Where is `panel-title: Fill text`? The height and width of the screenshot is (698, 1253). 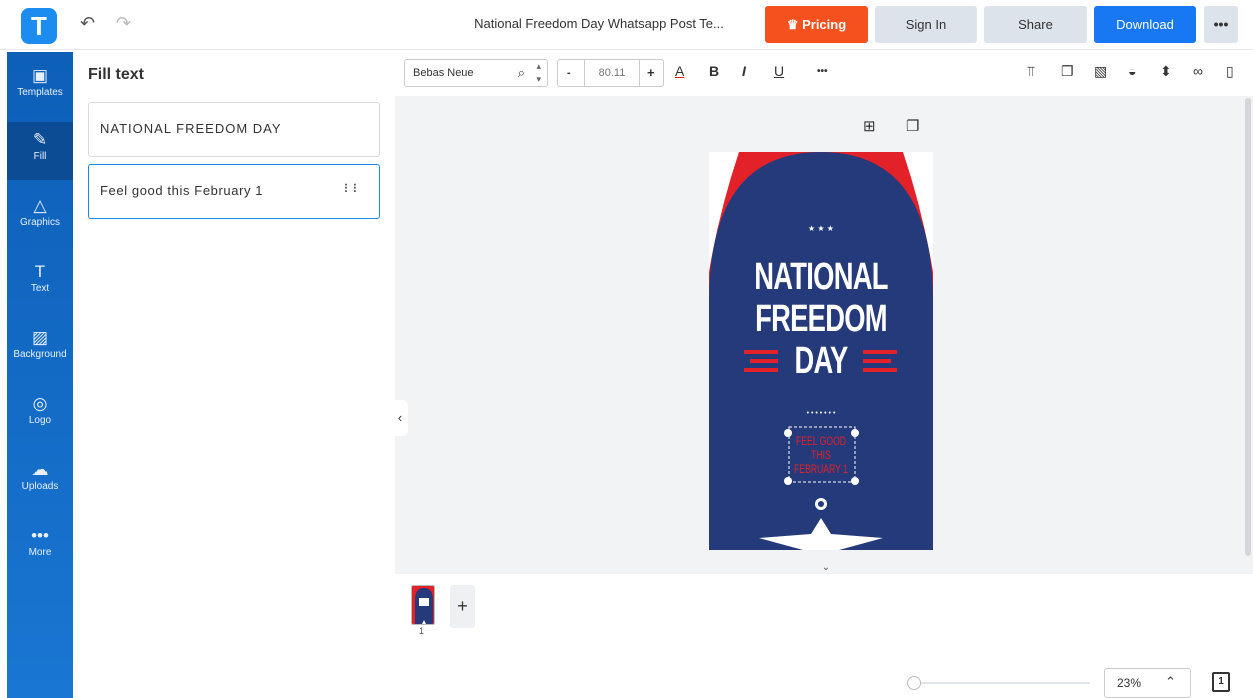 panel-title: Fill text is located at coordinates (116, 74).